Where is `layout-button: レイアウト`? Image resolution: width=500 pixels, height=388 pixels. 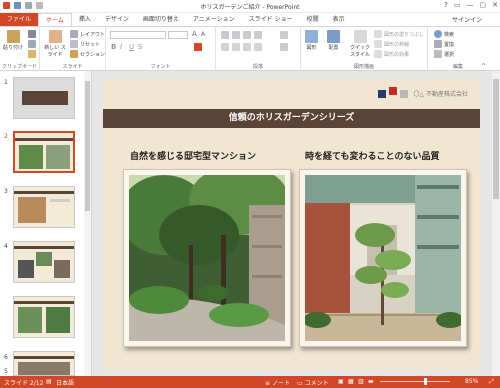
layout-button: レイアウト is located at coordinates (87, 34).